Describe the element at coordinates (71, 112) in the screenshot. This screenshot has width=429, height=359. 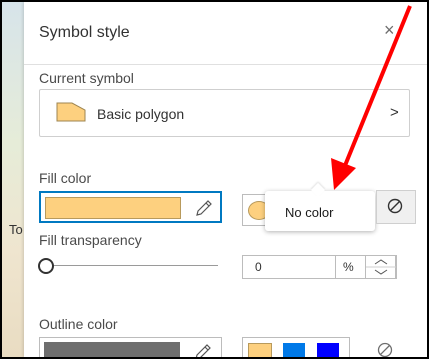
I see `polygon-symbol-icon` at that location.